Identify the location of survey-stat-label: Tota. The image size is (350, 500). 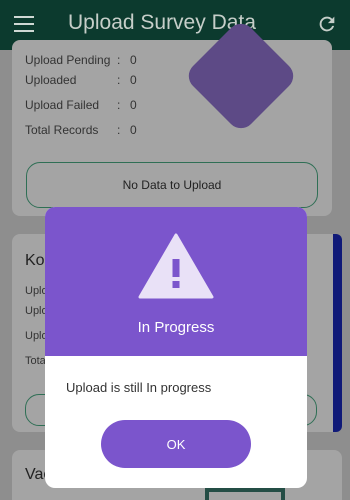
(35, 361).